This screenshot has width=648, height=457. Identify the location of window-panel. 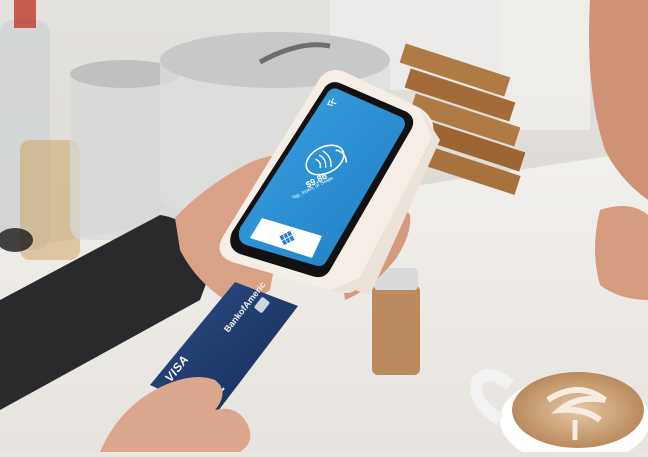
(545, 65).